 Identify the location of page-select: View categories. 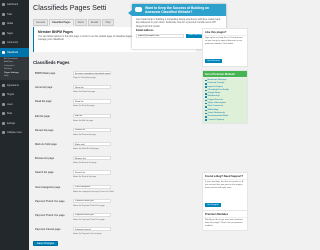
(92, 186).